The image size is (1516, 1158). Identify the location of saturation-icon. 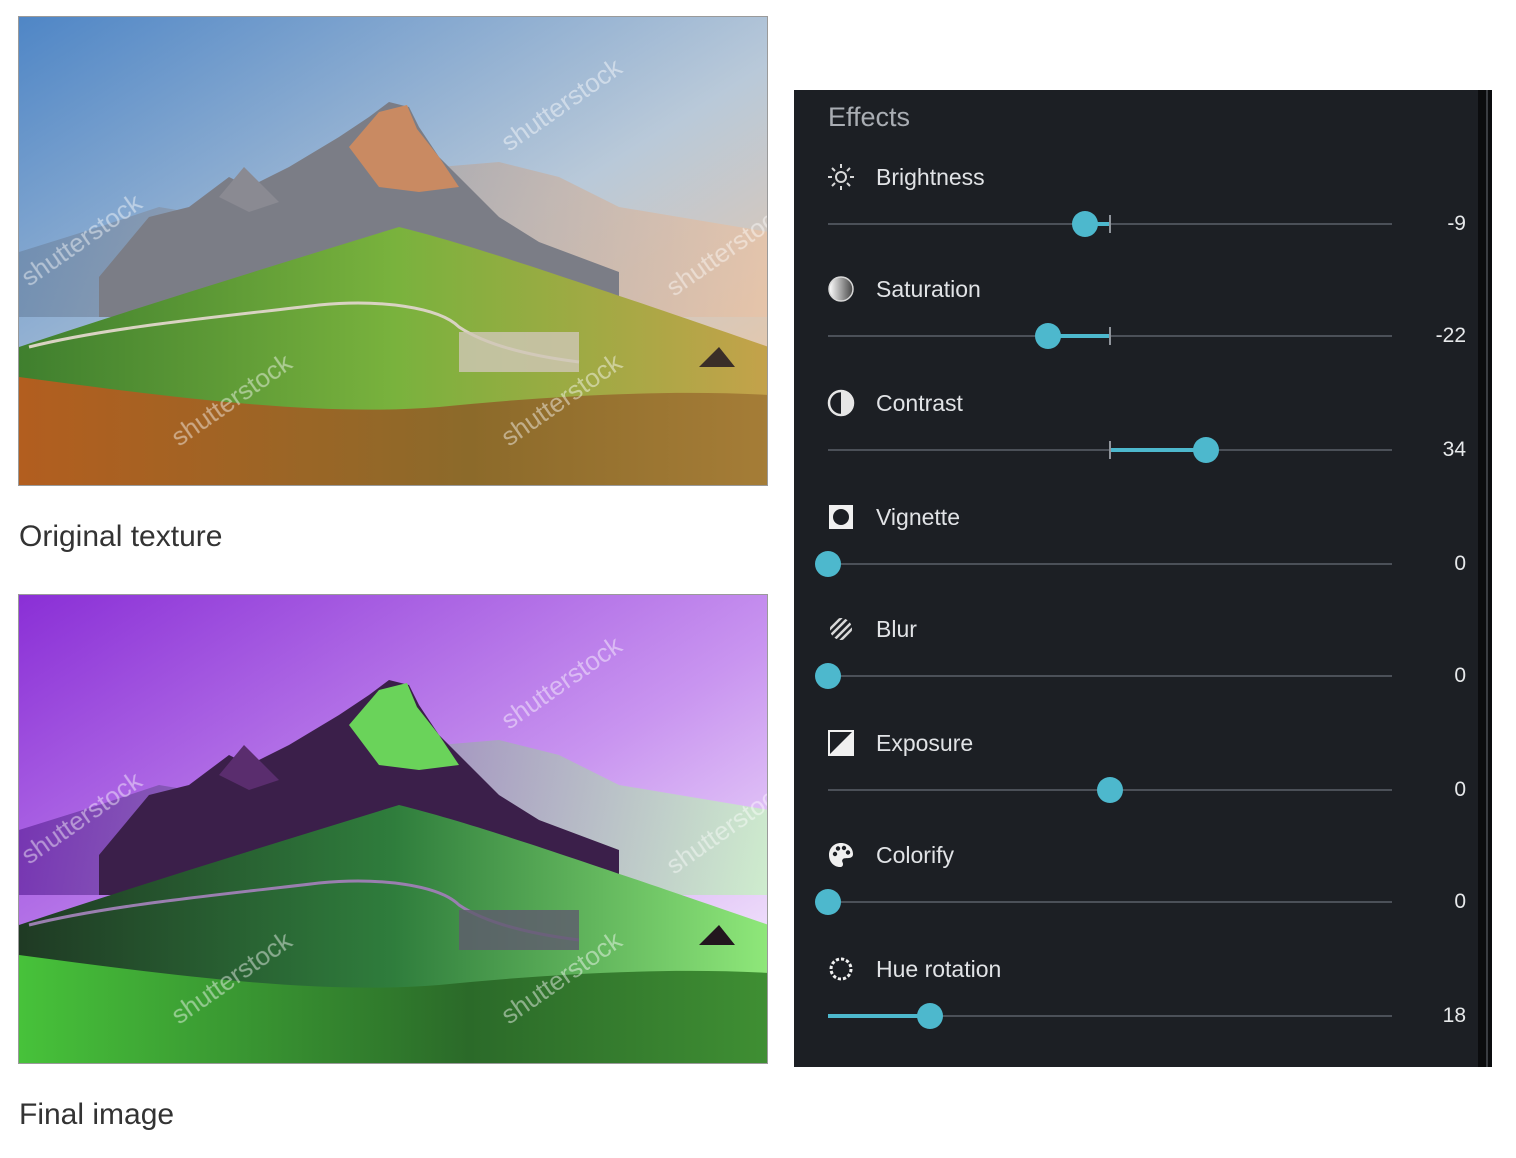
(841, 289).